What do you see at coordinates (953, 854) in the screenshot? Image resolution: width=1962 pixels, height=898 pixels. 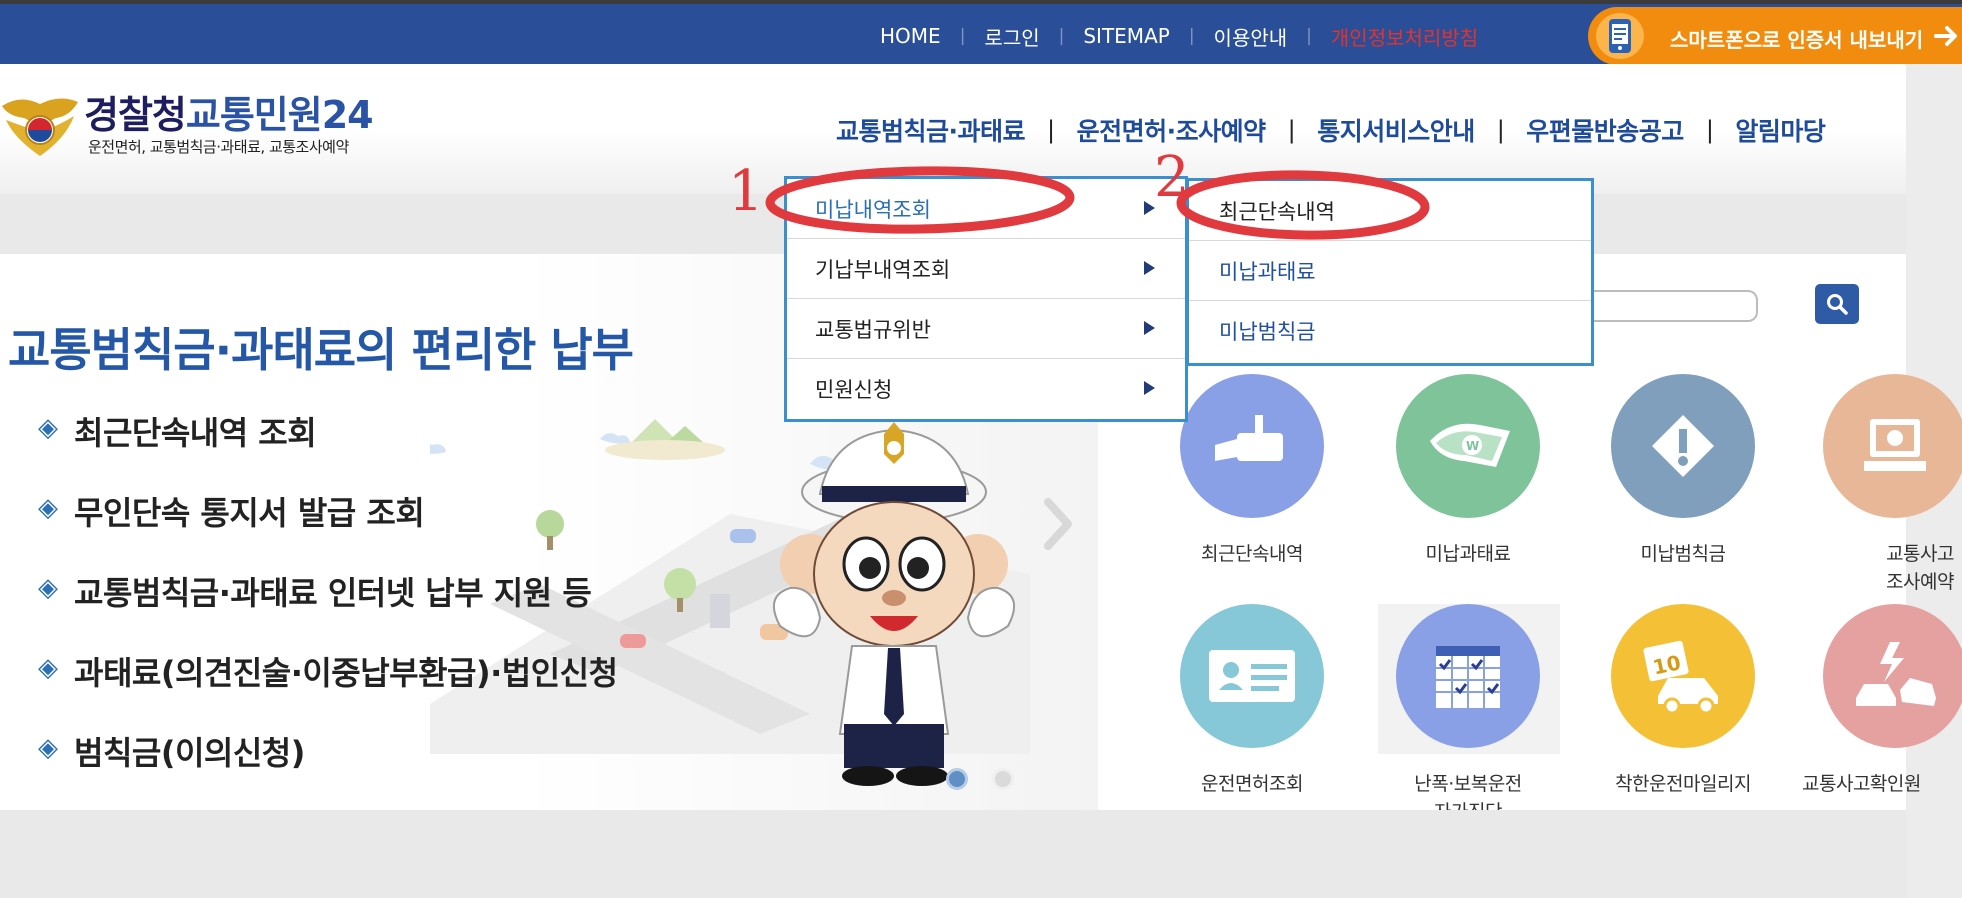 I see `page-bottom-area` at bounding box center [953, 854].